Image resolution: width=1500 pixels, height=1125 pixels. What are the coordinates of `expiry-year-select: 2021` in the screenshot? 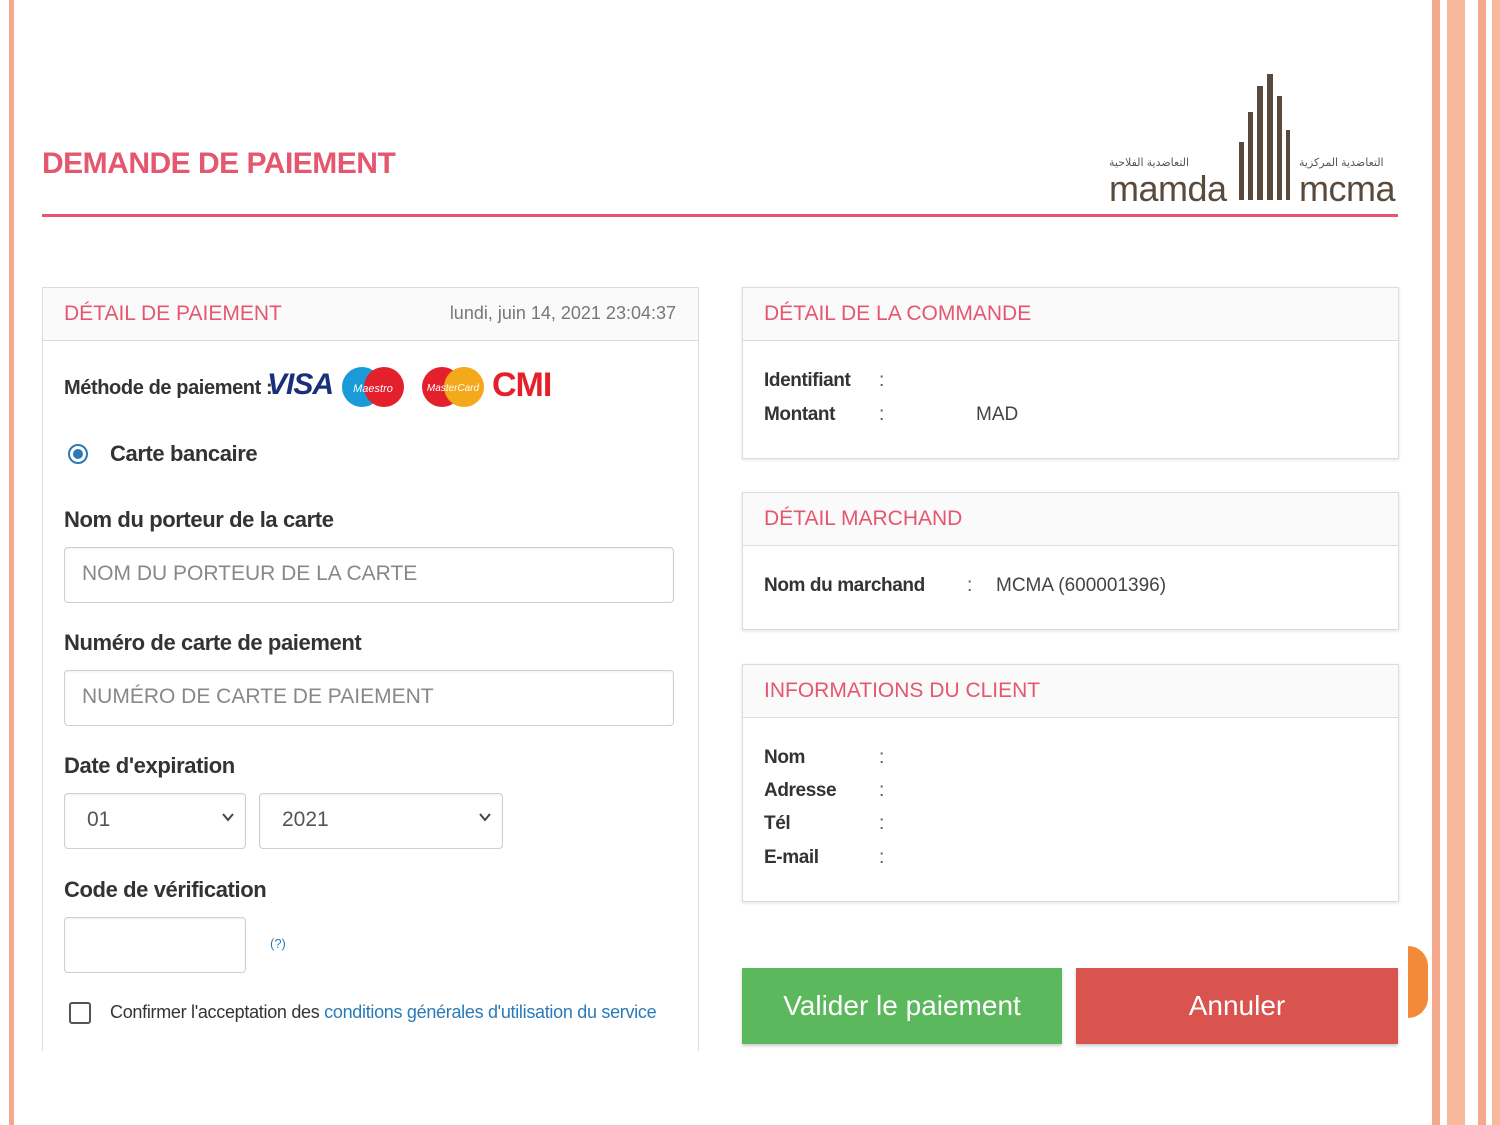 It's located at (381, 821).